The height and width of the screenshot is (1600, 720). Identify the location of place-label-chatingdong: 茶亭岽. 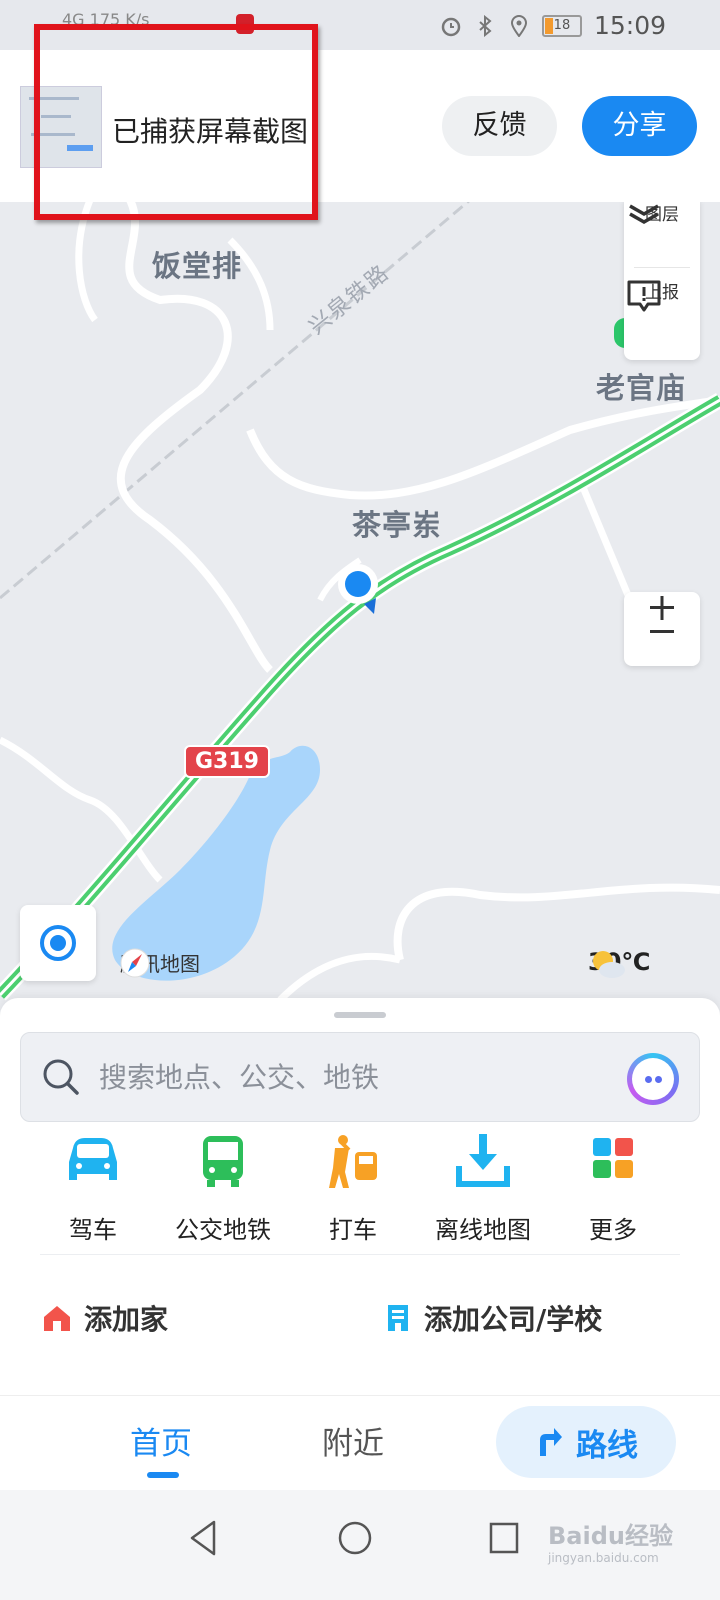
(397, 525).